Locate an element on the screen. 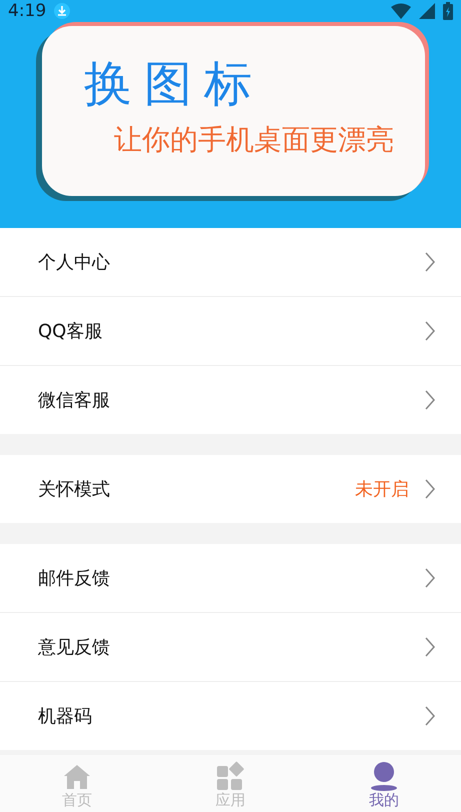 The image size is (461, 812). banner-subtitle: 让你的手机桌面更漂亮 is located at coordinates (254, 140).